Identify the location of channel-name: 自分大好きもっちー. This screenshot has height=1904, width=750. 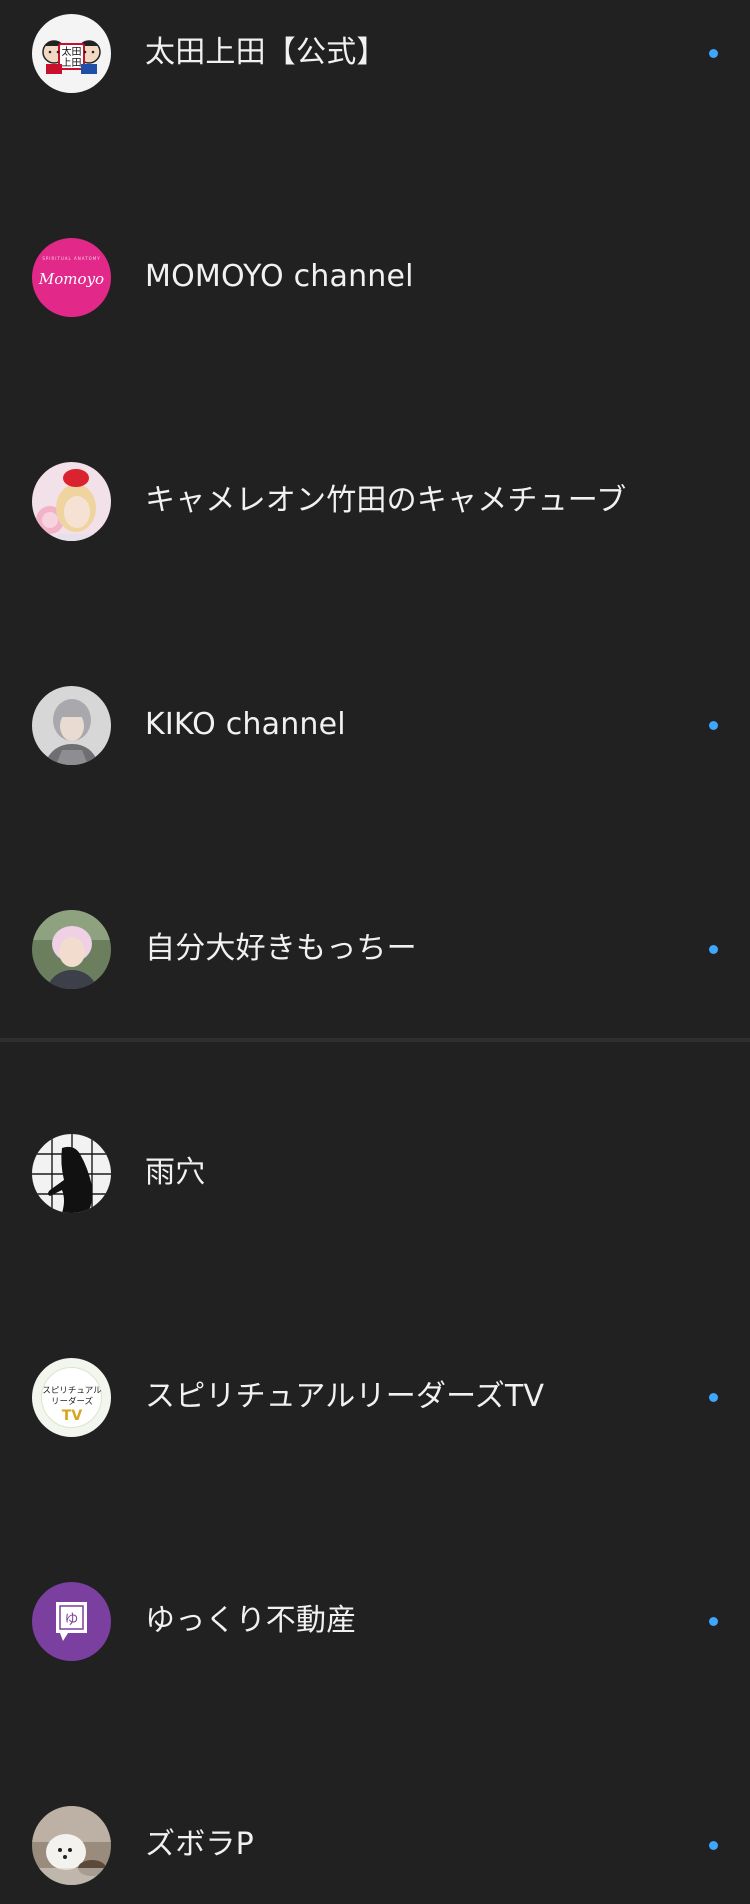
(281, 948).